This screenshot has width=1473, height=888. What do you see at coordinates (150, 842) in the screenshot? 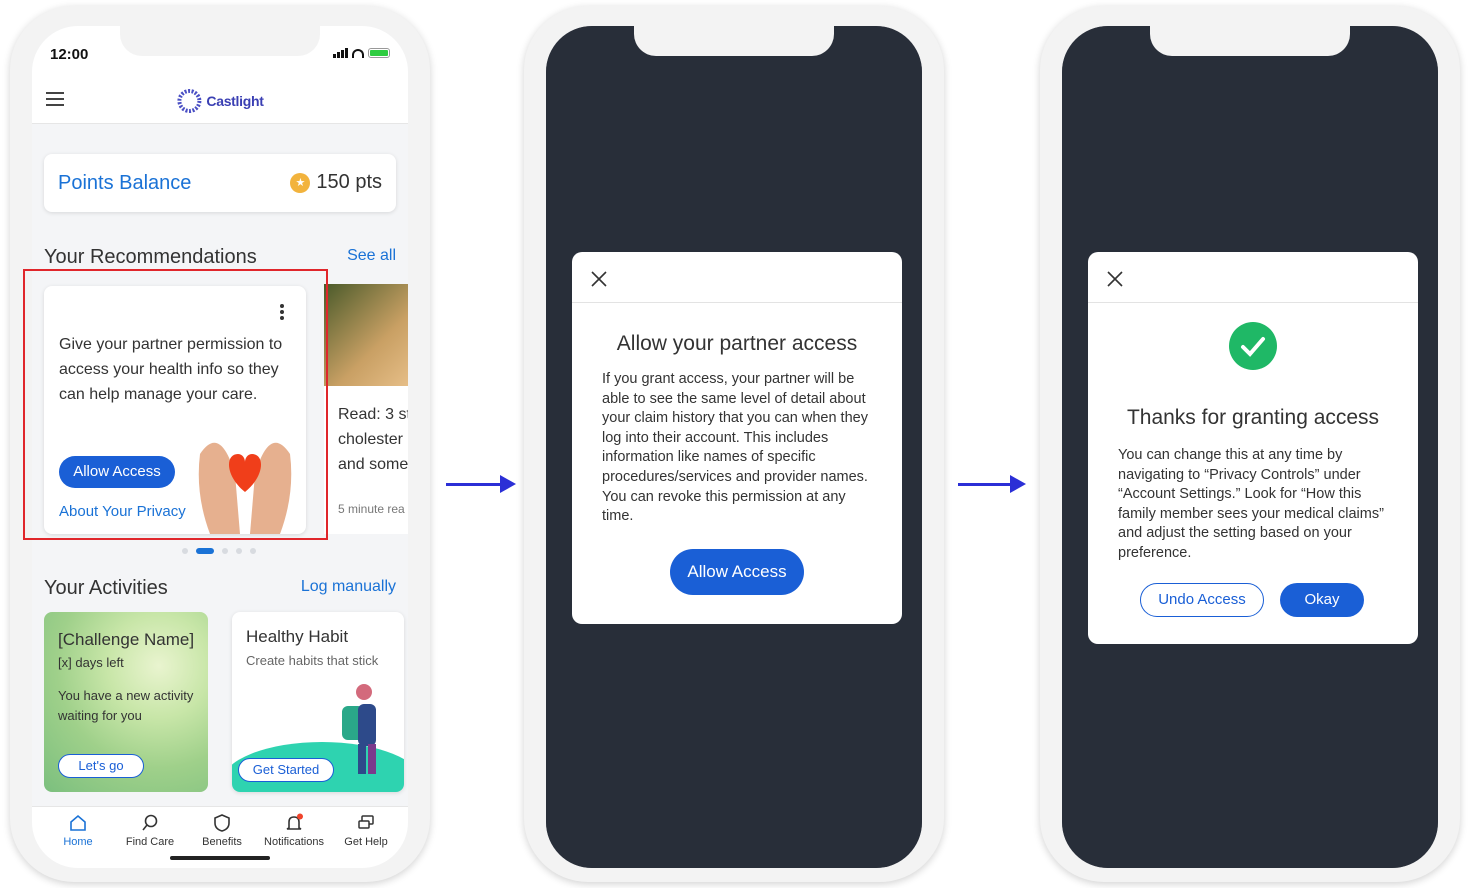
I see `tab-find-care-label: Find Care` at bounding box center [150, 842].